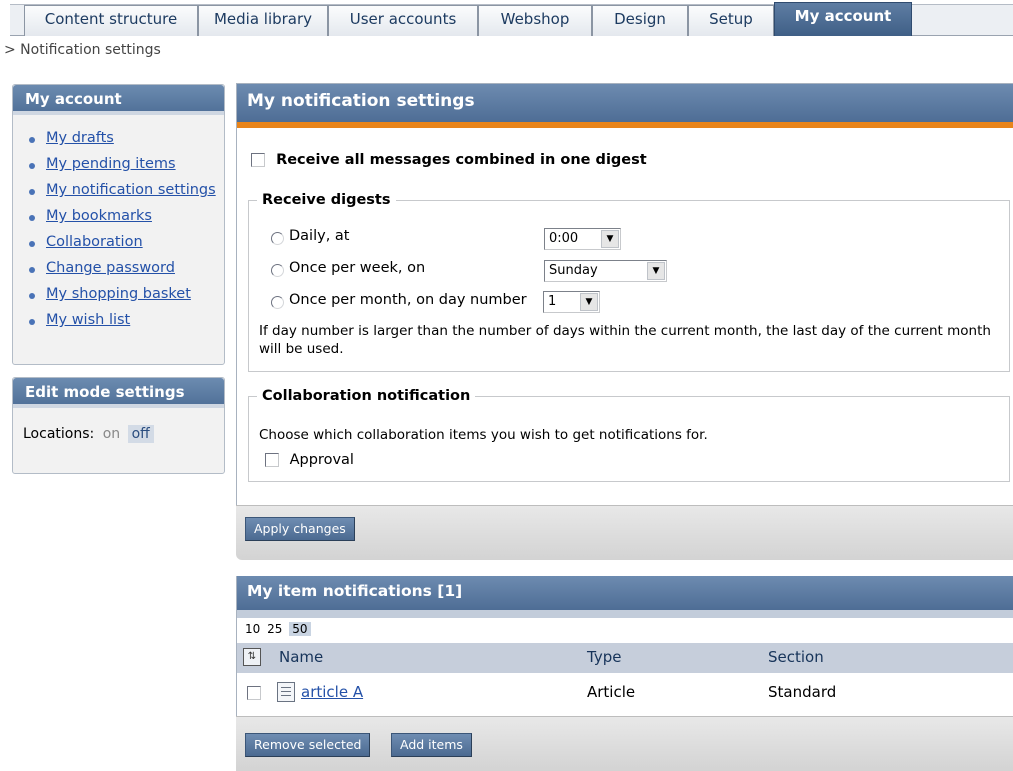 The width and height of the screenshot is (1013, 771). Describe the element at coordinates (403, 20) in the screenshot. I see `tab-user-accounts: User accounts` at that location.